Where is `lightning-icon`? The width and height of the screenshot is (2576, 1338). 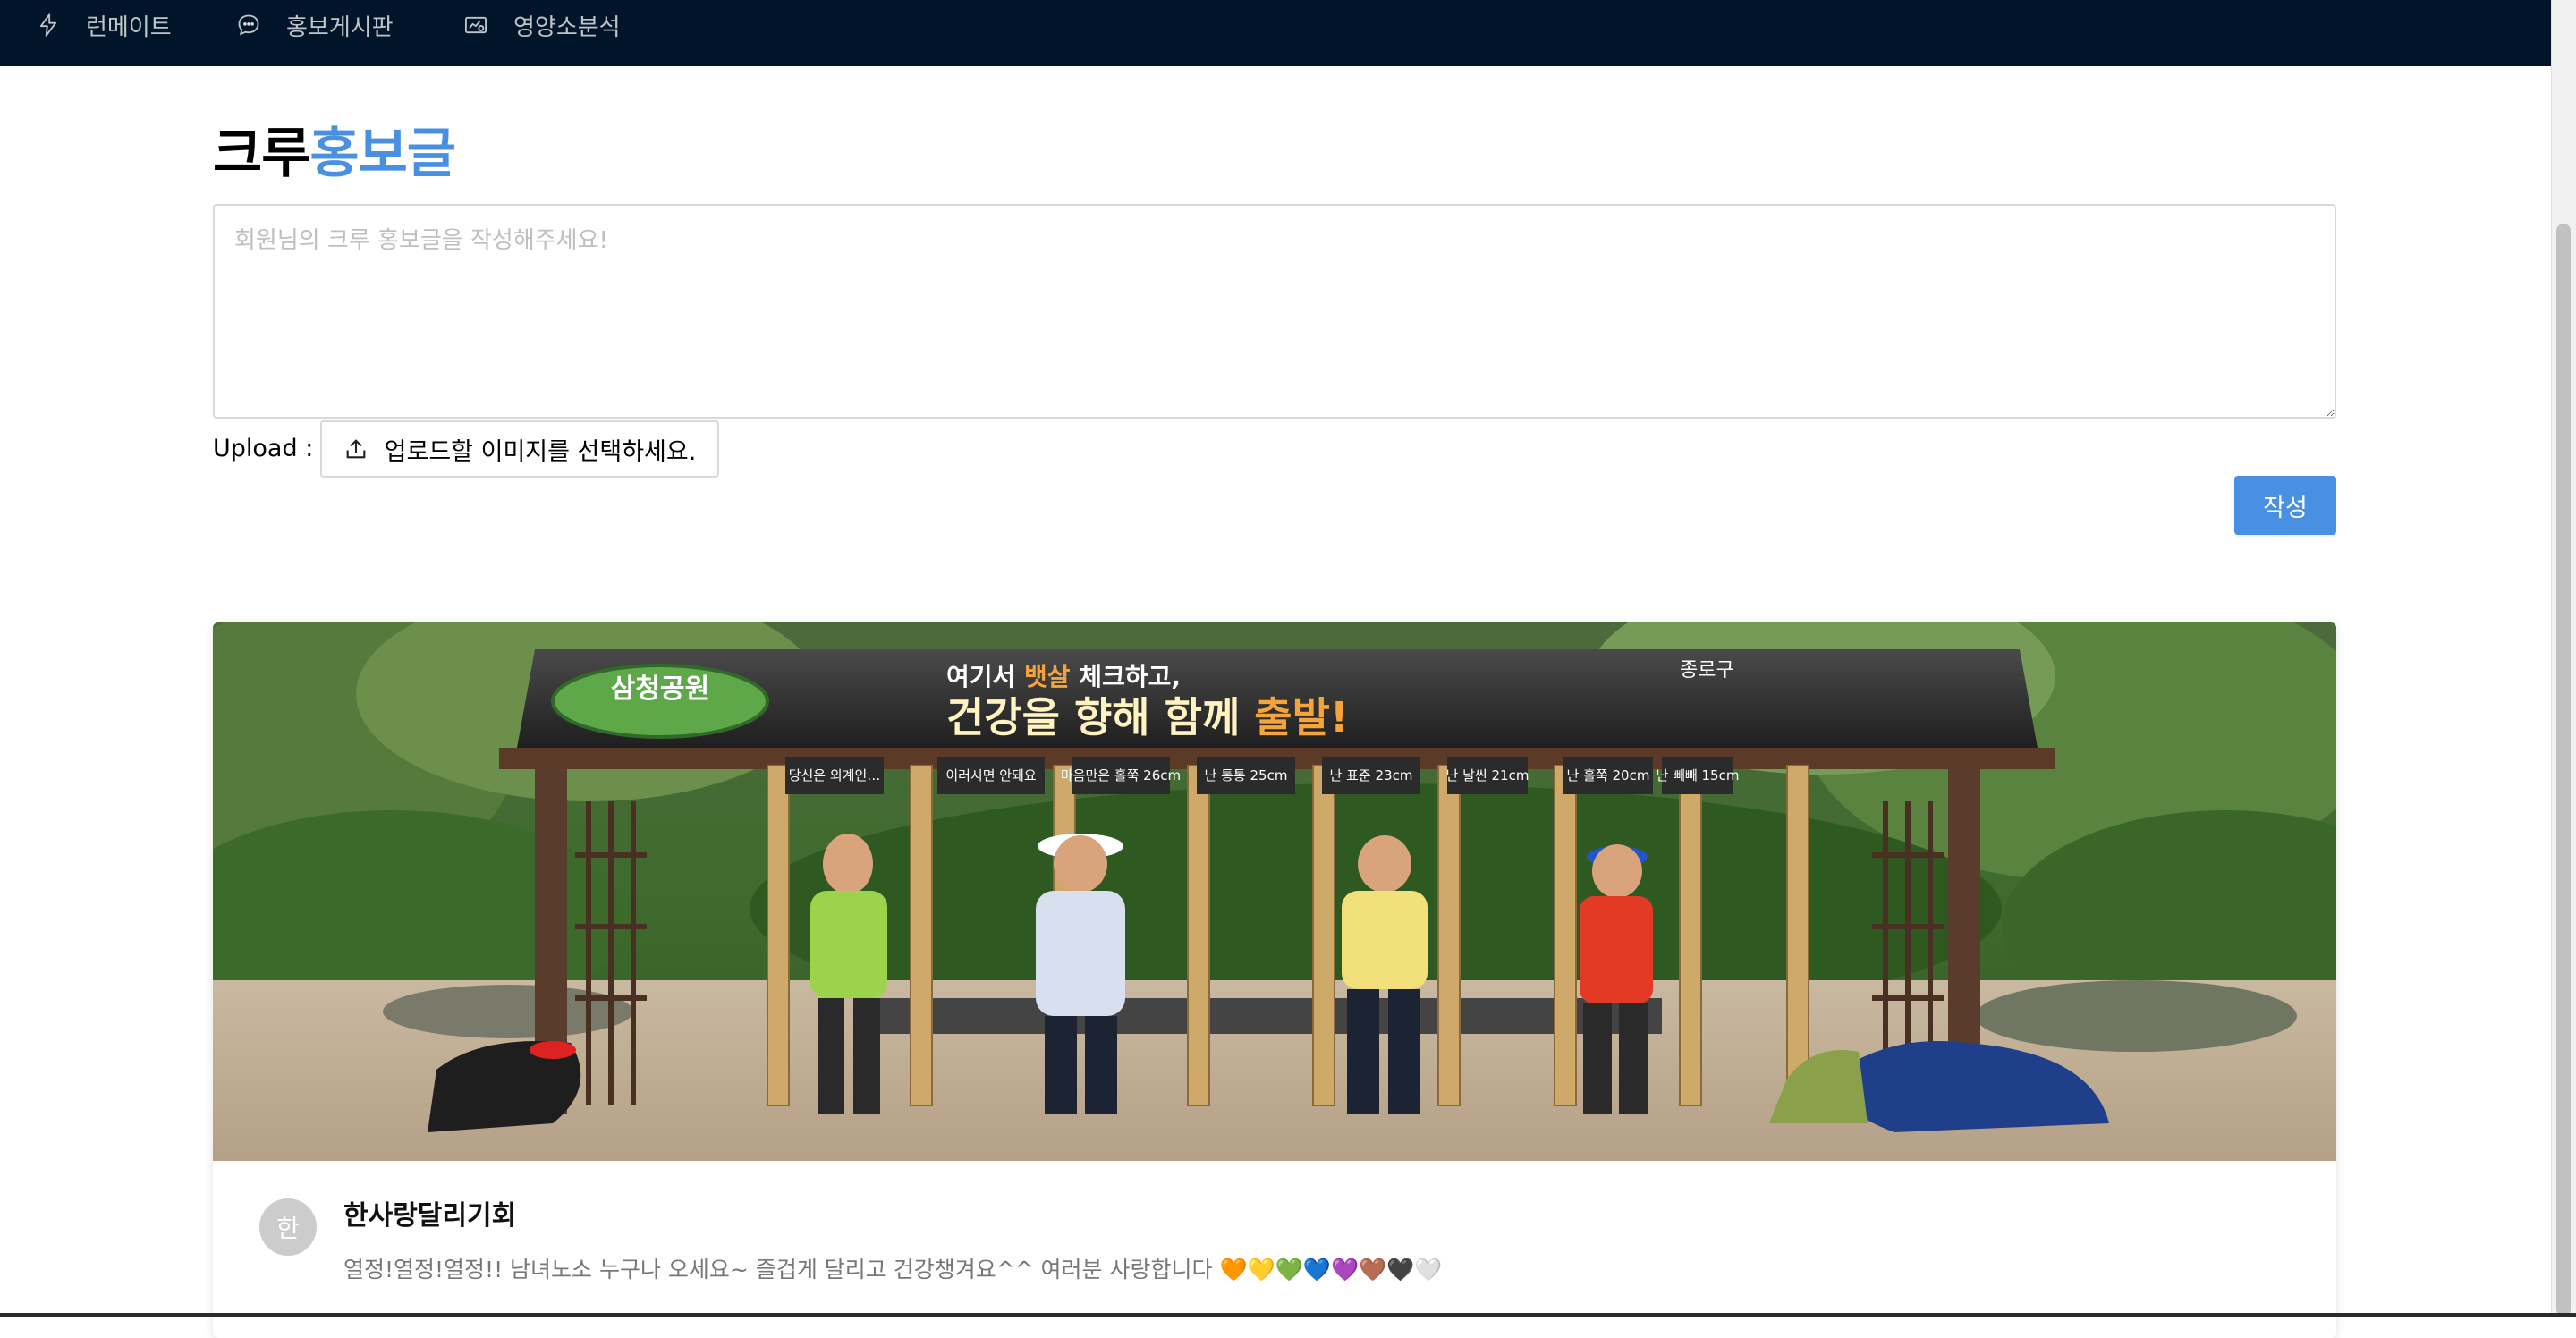 lightning-icon is located at coordinates (48, 25).